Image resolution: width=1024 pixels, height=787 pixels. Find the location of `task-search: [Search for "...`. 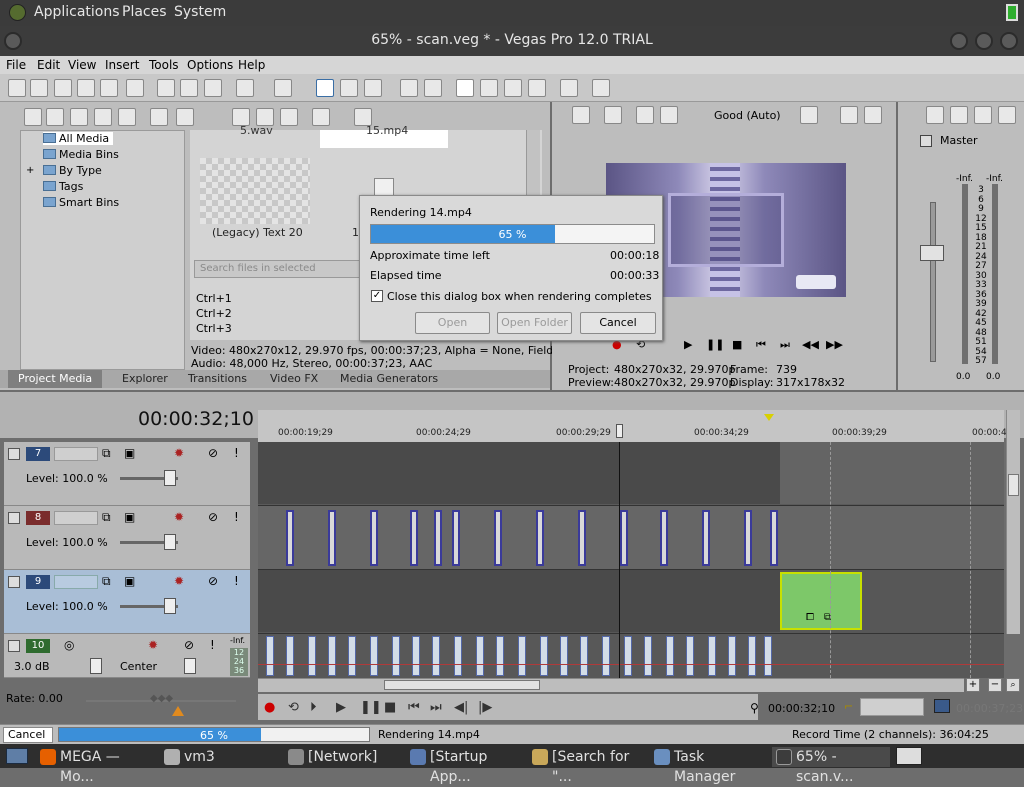

task-search: [Search for "... is located at coordinates (587, 766).